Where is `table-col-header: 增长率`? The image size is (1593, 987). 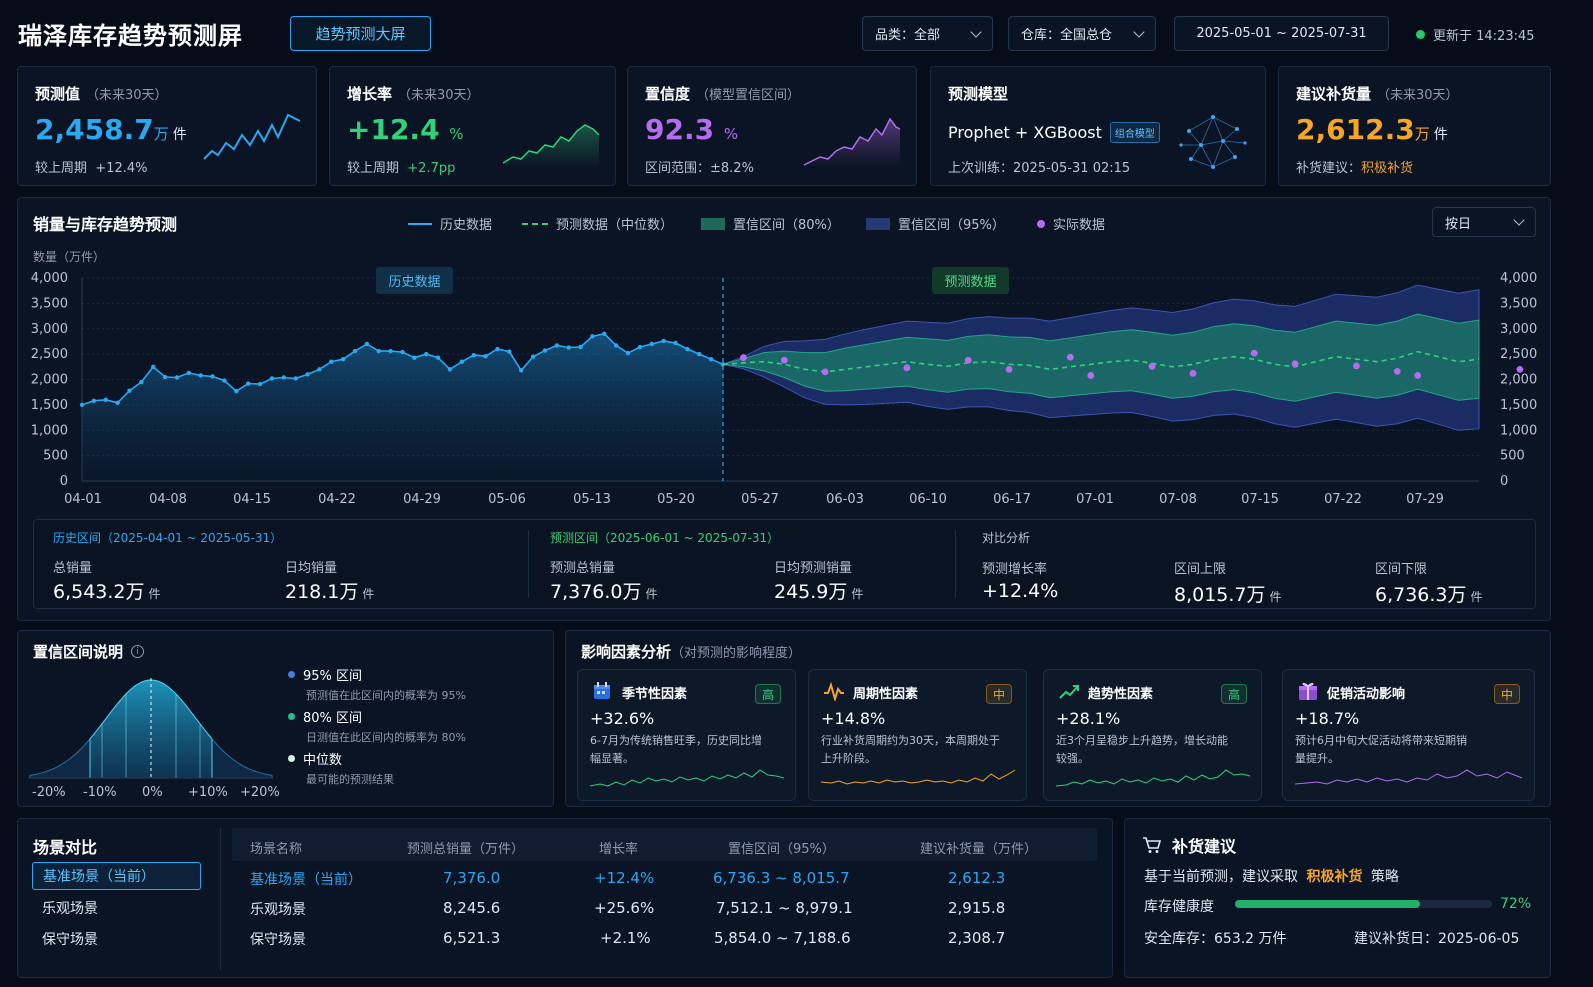
table-col-header: 增长率 is located at coordinates (618, 847).